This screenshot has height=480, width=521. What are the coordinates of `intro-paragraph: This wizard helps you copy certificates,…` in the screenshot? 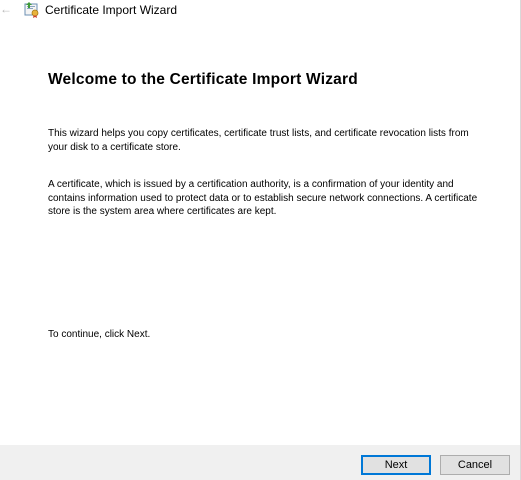 It's located at (258, 140).